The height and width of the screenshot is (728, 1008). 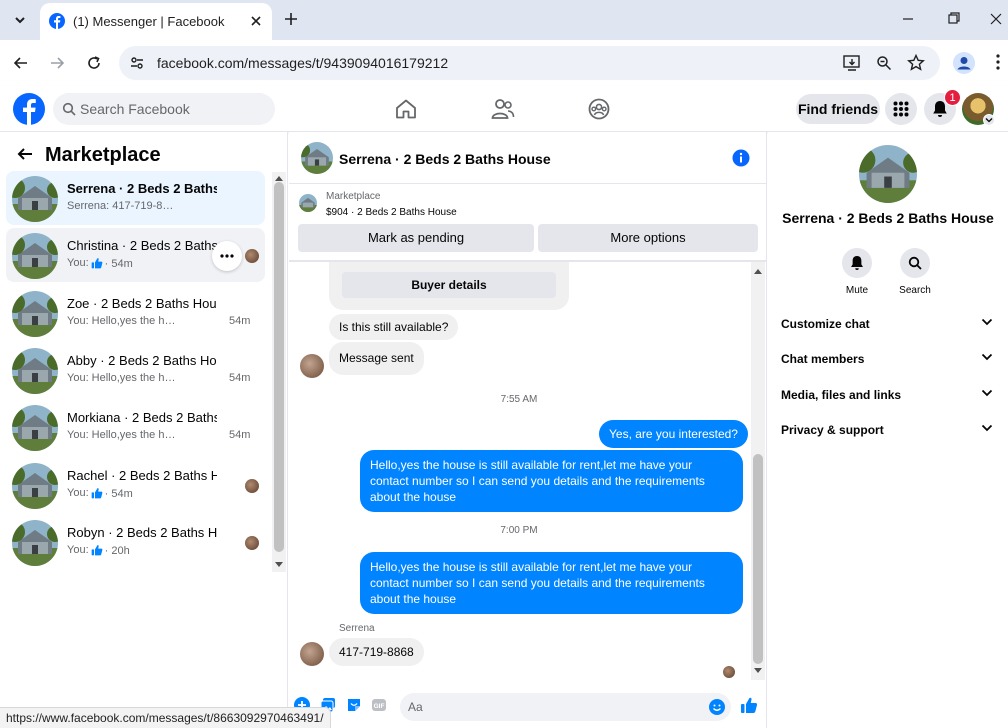 What do you see at coordinates (838, 109) in the screenshot?
I see `find-friends-button: Find friends` at bounding box center [838, 109].